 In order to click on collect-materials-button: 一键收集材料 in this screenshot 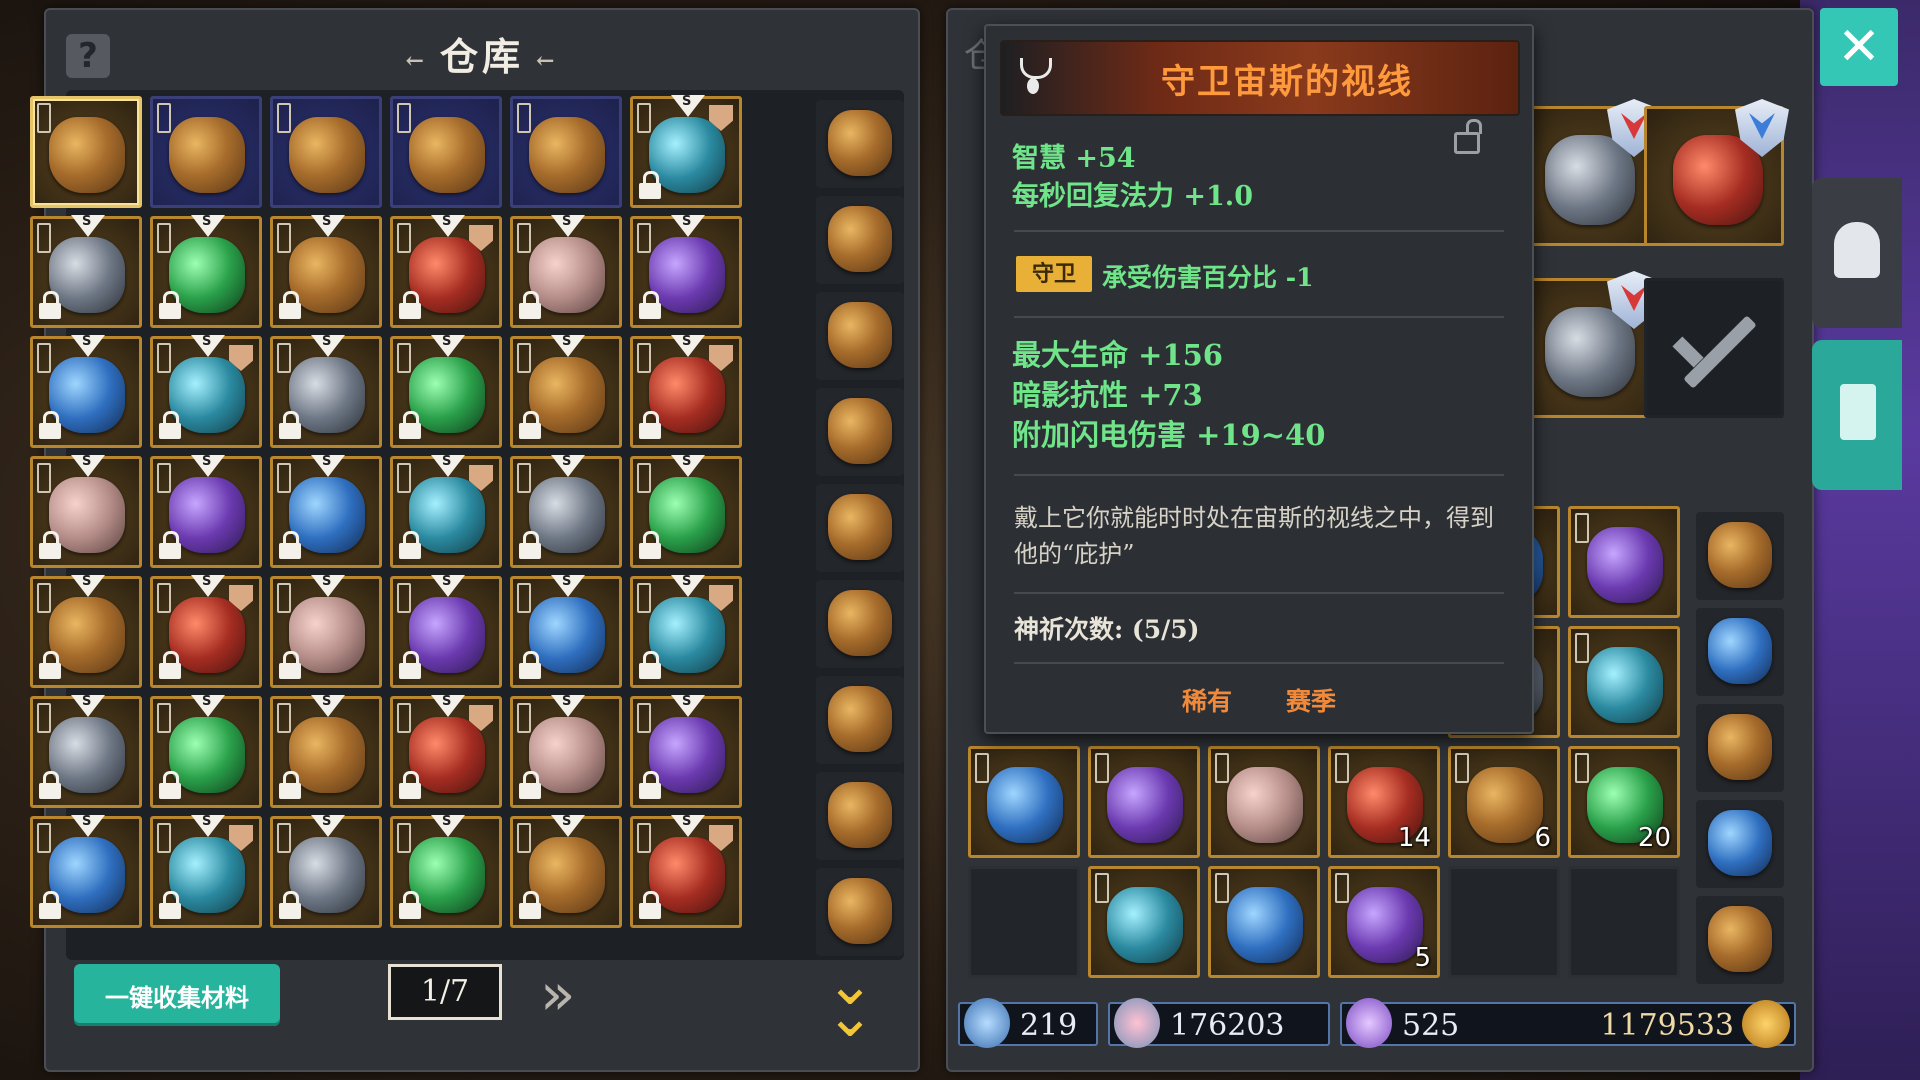, I will do `click(177, 995)`.